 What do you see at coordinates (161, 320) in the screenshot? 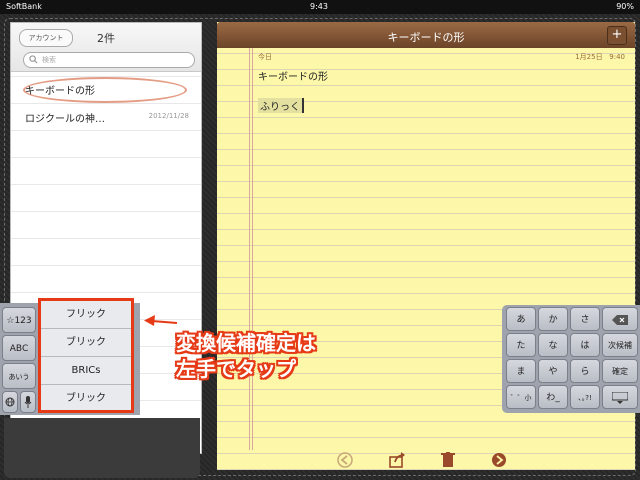
I see `annotation-arrow` at bounding box center [161, 320].